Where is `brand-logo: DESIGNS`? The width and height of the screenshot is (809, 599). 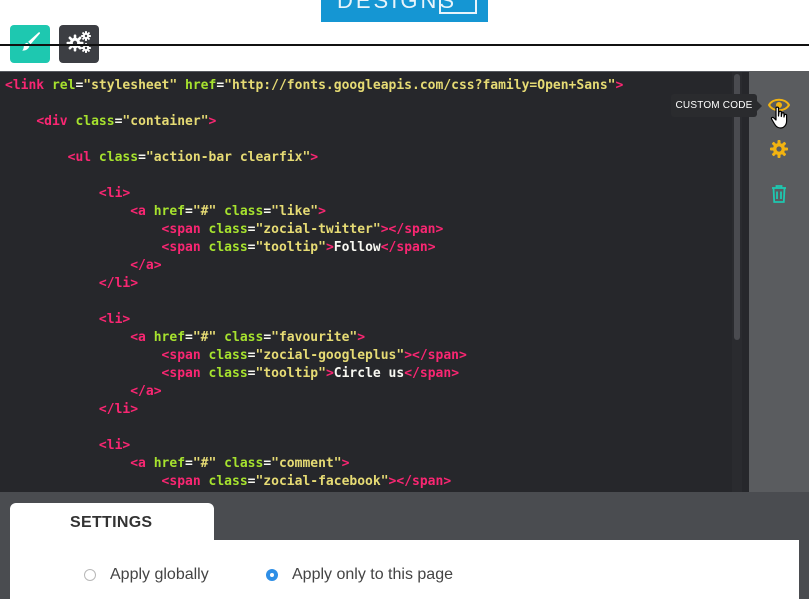
brand-logo: DESIGNS is located at coordinates (404, 11).